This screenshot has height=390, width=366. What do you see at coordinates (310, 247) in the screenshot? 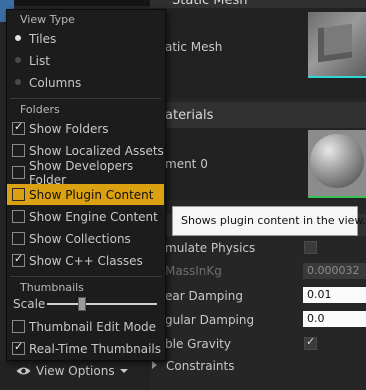
I see `simulate-physics-checkbox` at bounding box center [310, 247].